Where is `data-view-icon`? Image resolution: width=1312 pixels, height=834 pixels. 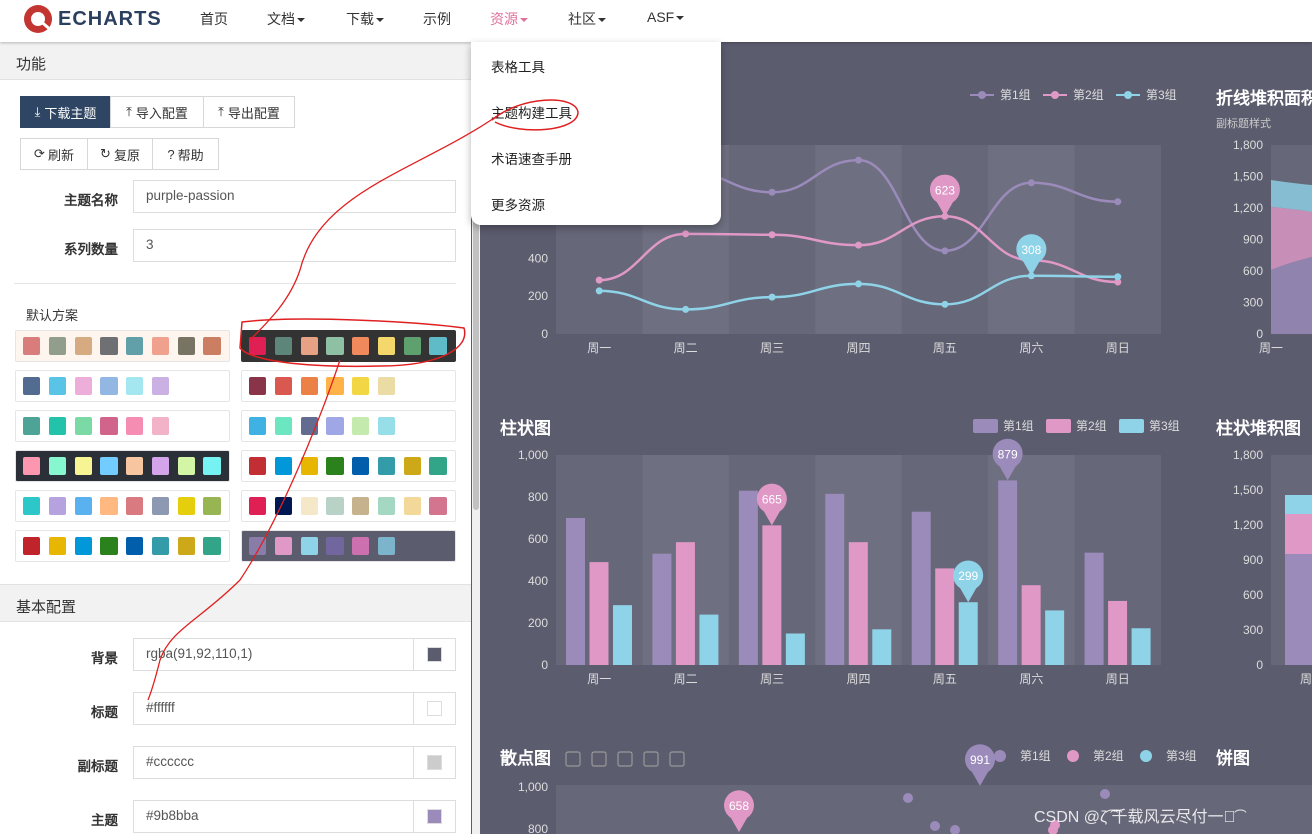
data-view-icon is located at coordinates (625, 759).